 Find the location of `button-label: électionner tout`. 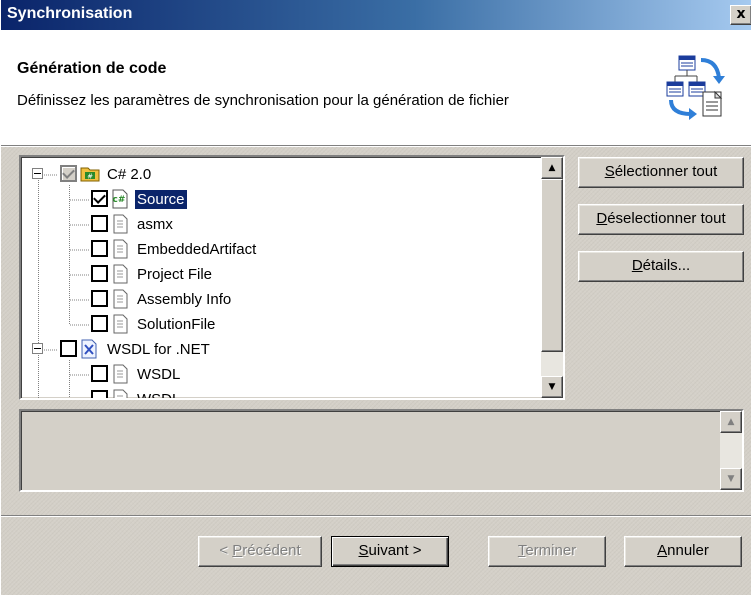

button-label: électionner tout is located at coordinates (666, 171).